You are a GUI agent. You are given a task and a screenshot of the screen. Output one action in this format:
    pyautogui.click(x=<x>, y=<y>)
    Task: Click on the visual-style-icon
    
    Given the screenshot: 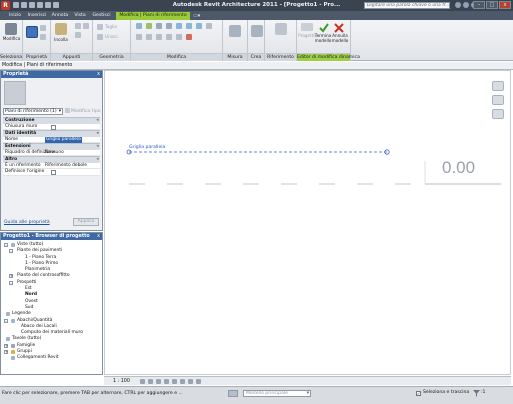 What is the action you would take?
    pyautogui.click(x=150, y=381)
    